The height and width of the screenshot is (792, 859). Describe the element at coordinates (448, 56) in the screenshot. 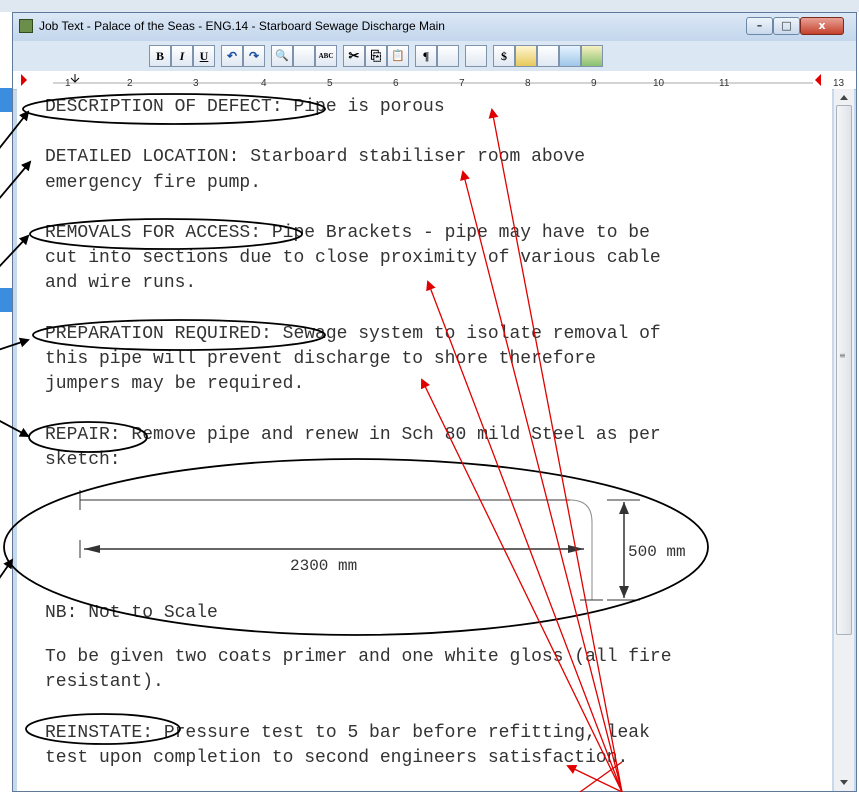

I see `insert-icon` at that location.